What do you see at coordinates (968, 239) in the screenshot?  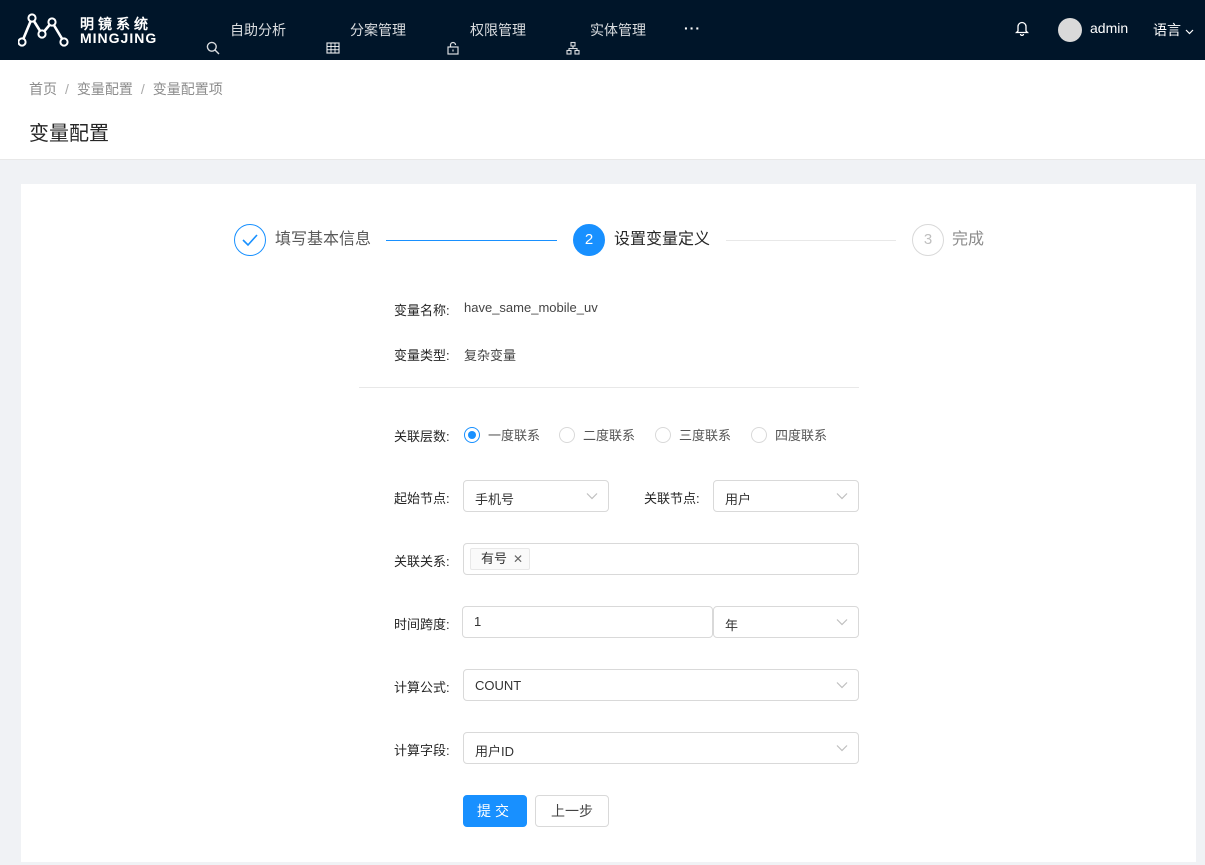 I see `step-3-label: 完成` at bounding box center [968, 239].